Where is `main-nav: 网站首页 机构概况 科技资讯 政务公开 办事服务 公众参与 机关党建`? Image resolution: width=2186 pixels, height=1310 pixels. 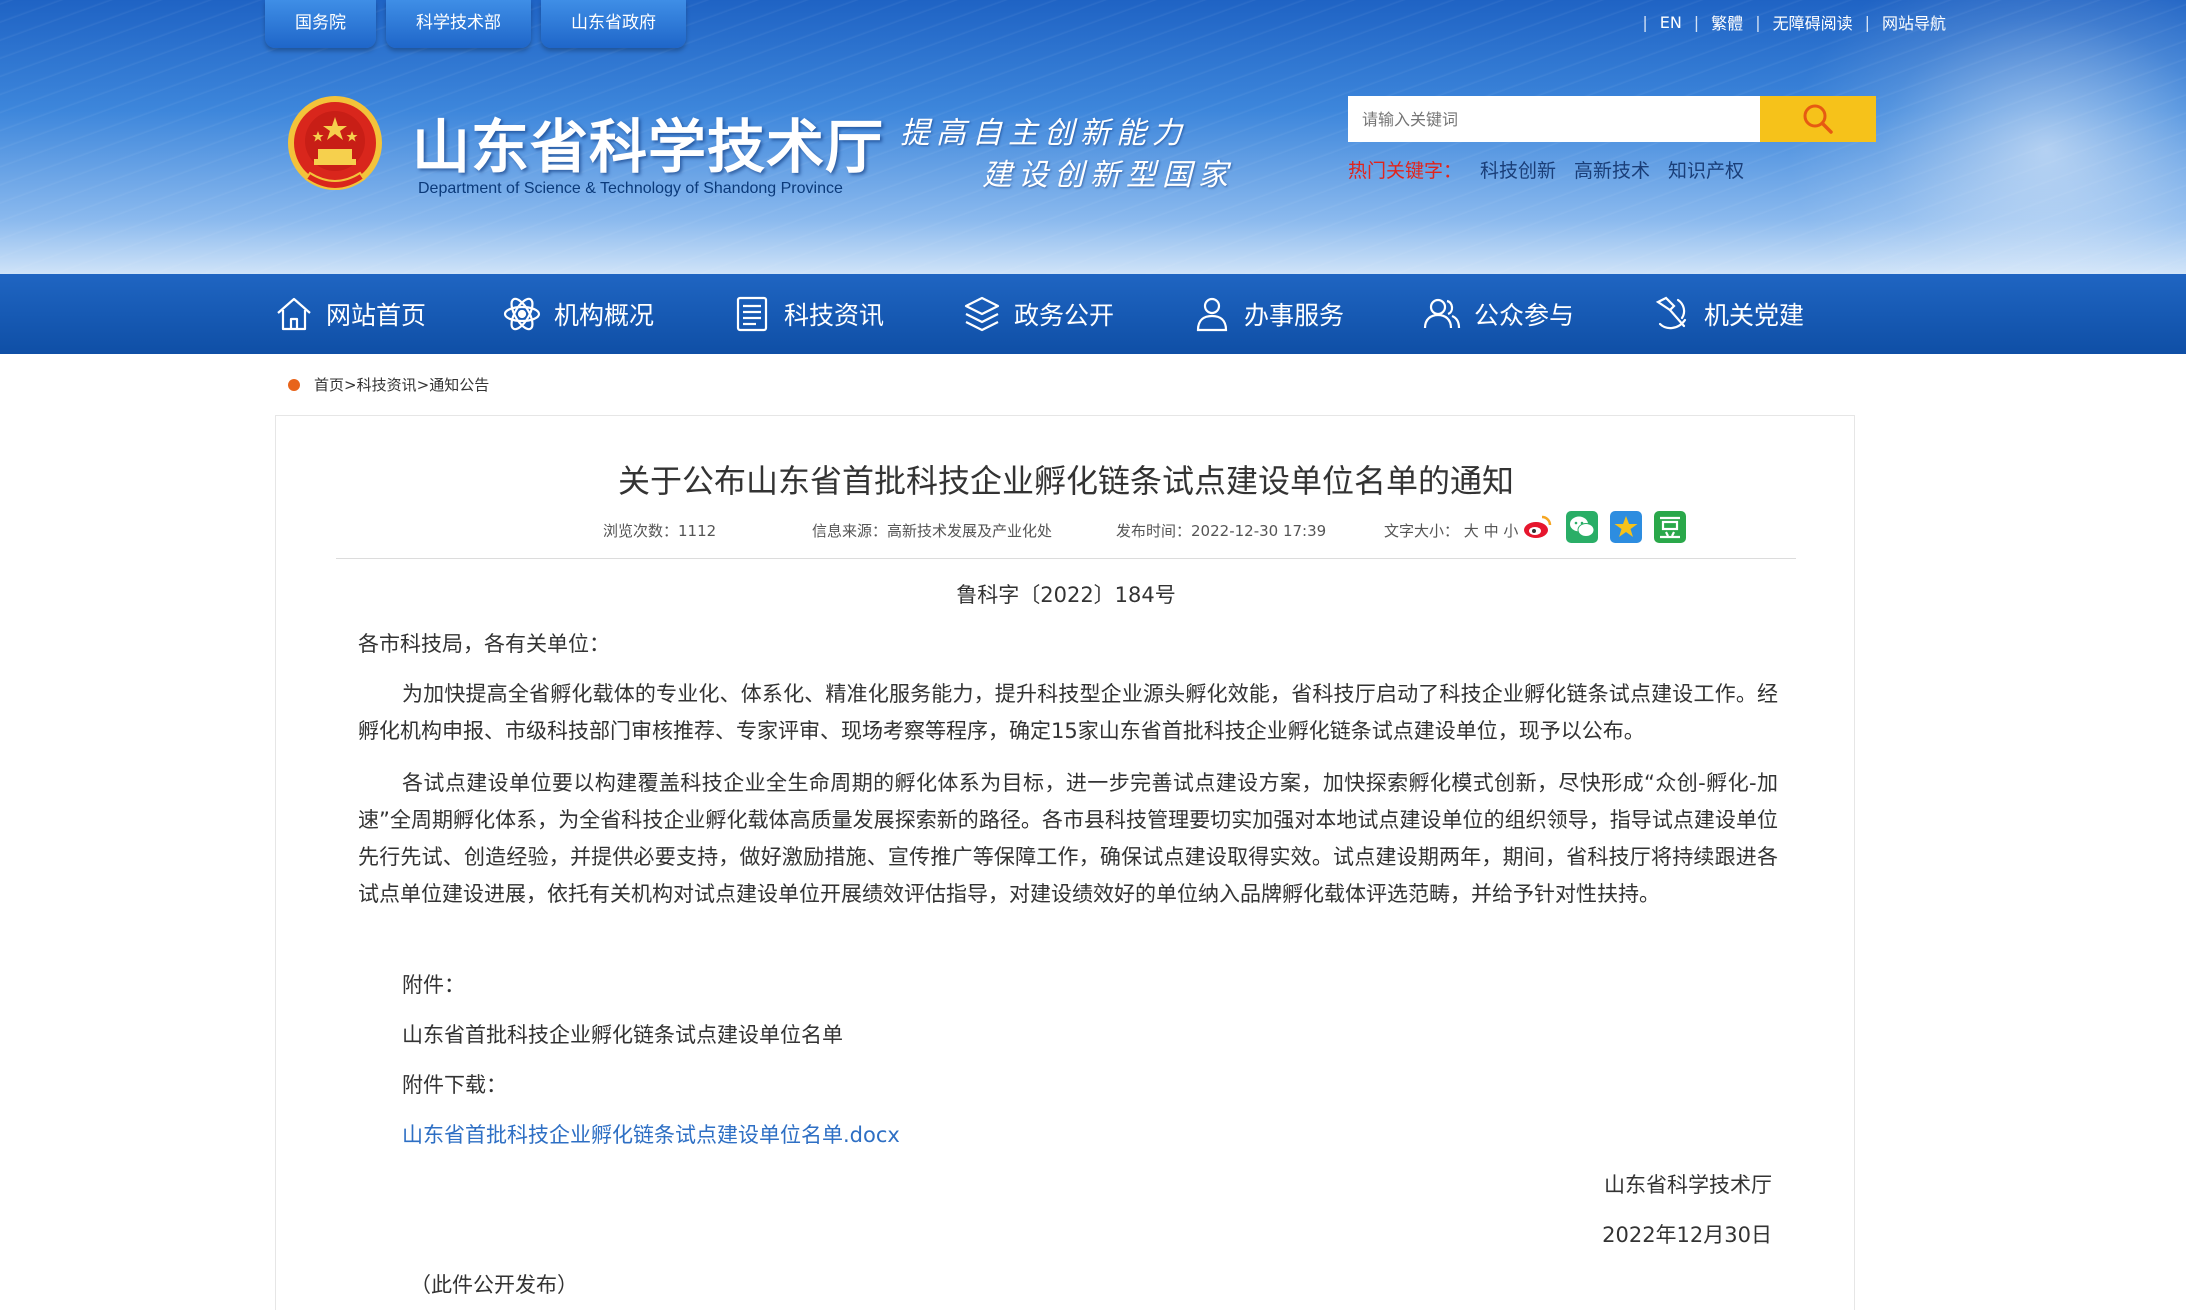 main-nav: 网站首页 机构概况 科技资讯 政务公开 办事服务 公众参与 机关党建 is located at coordinates (1093, 314).